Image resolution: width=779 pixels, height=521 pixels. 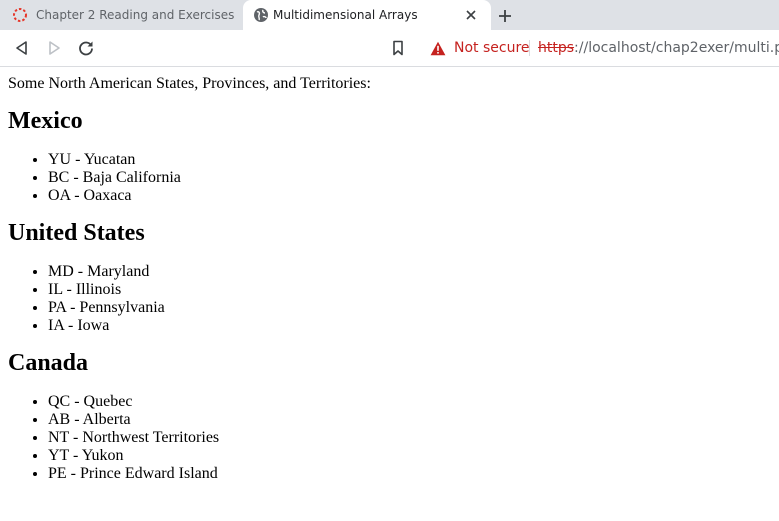 What do you see at coordinates (408, 326) in the screenshot?
I see `list-item: IA - Iowa` at bounding box center [408, 326].